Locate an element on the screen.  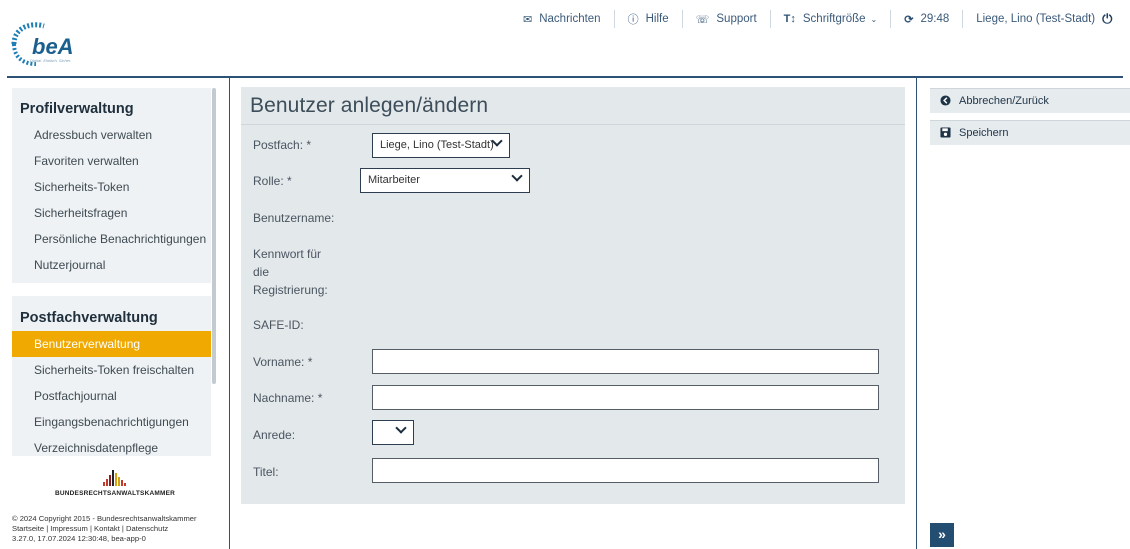
postfach-select: Liege, Lino (Test-Stadt) is located at coordinates (441, 145).